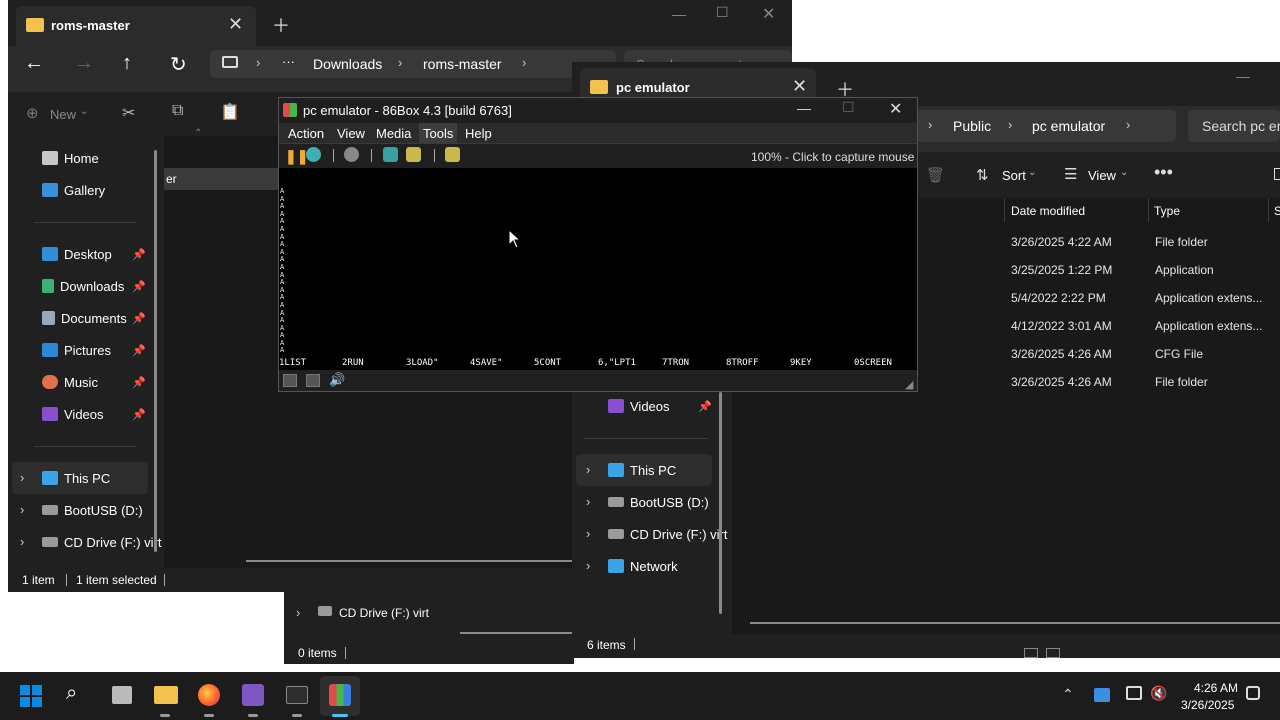 The image size is (1280, 720). What do you see at coordinates (166, 695) in the screenshot?
I see `file-explorer-icon` at bounding box center [166, 695].